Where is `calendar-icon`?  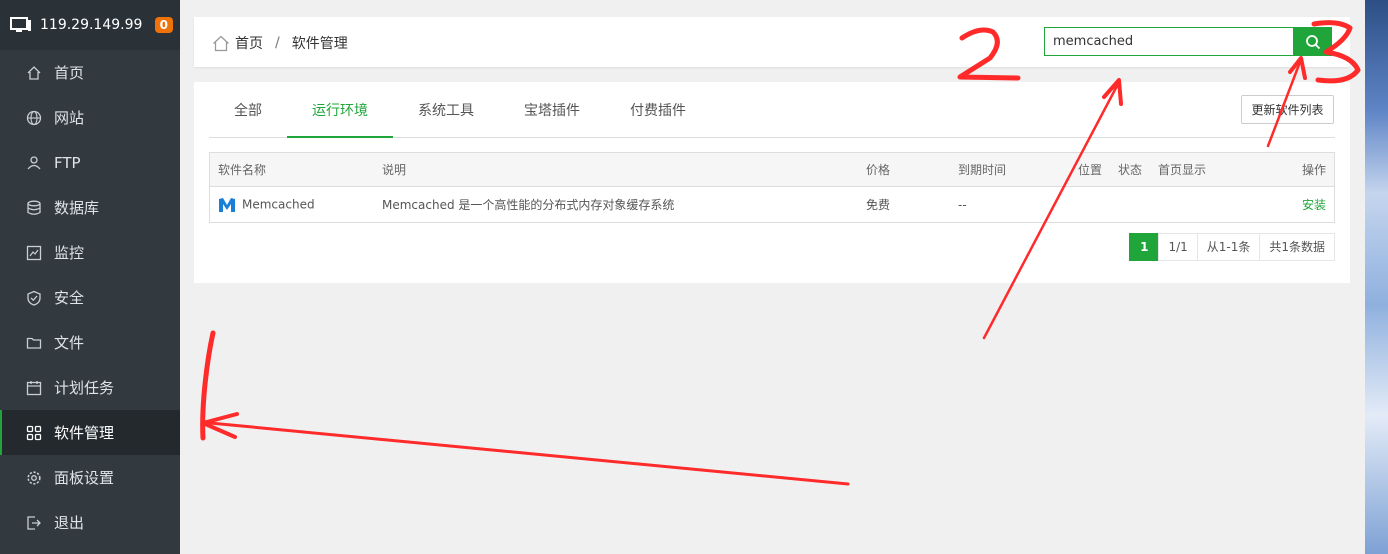
calendar-icon is located at coordinates (33, 387).